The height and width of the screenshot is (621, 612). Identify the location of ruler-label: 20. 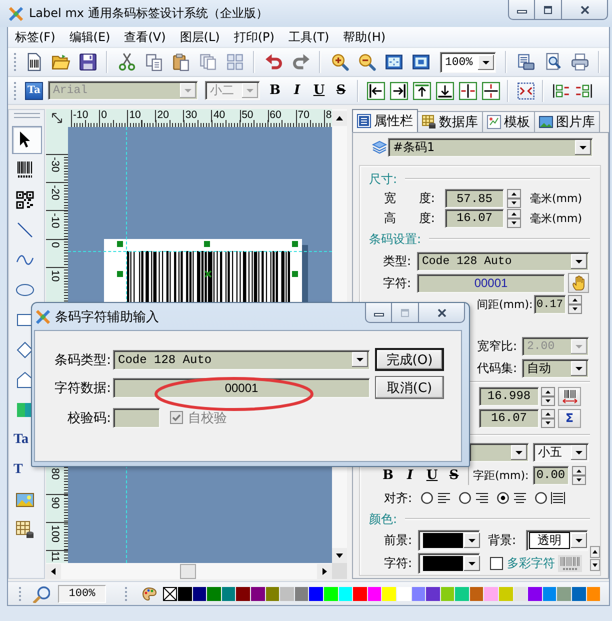
(163, 115).